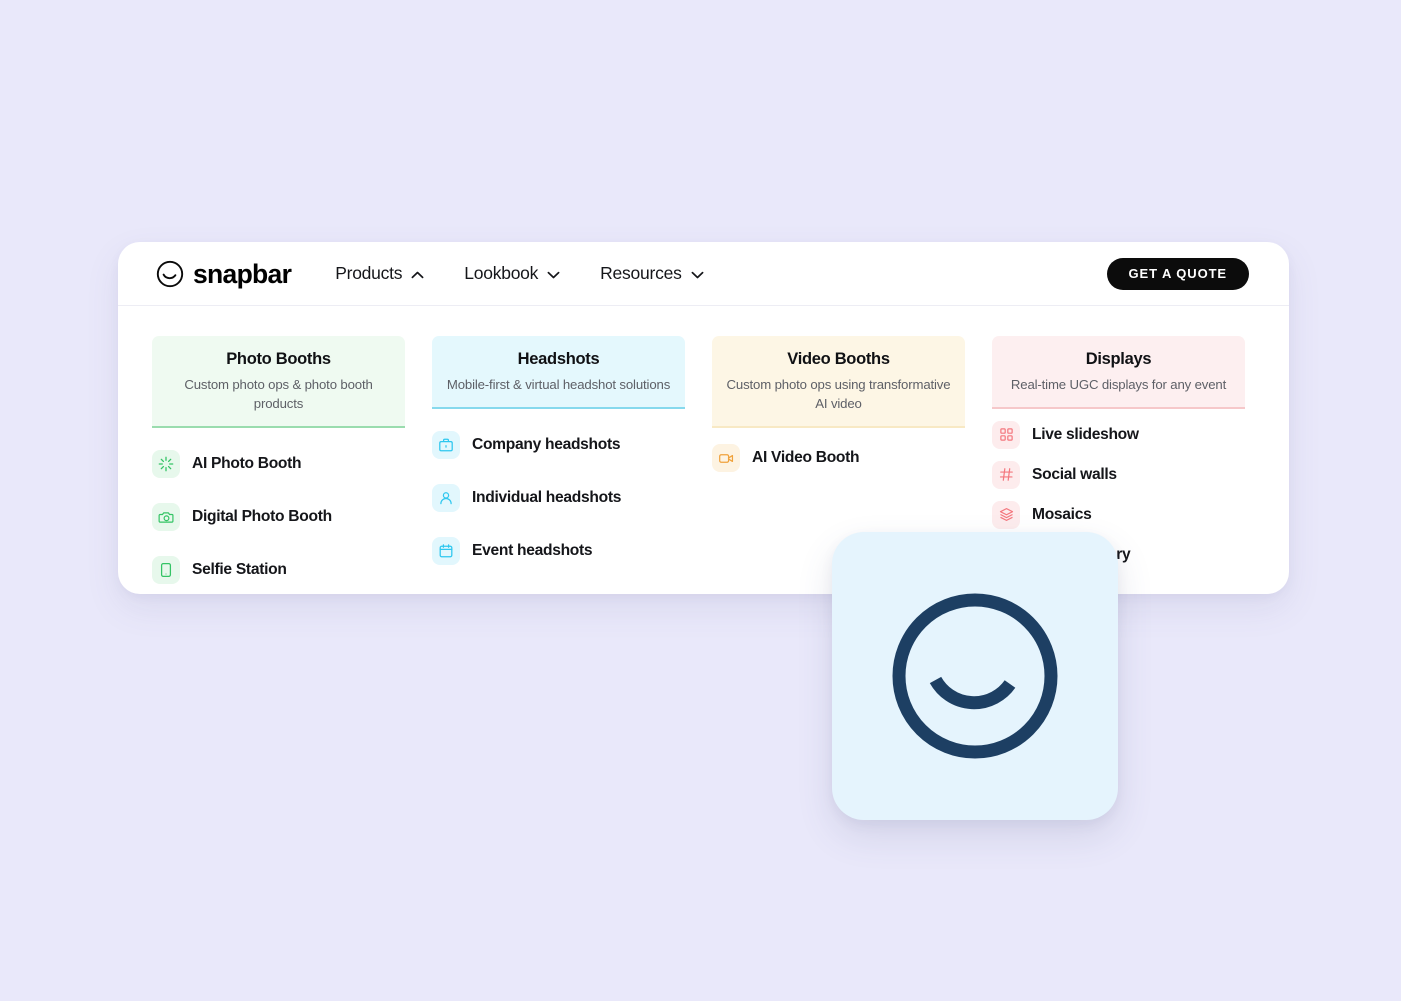 The height and width of the screenshot is (1001, 1401). What do you see at coordinates (417, 274) in the screenshot?
I see `chevron-up-icon` at bounding box center [417, 274].